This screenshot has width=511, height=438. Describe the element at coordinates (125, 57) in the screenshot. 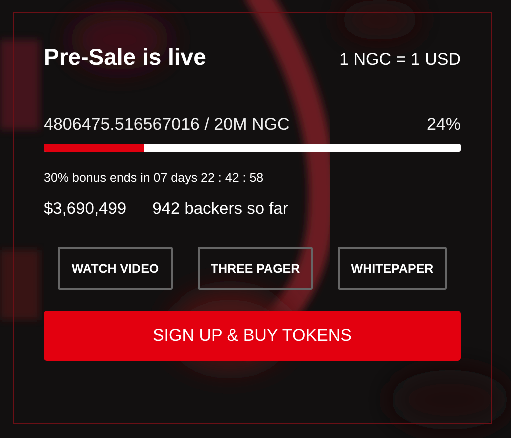

I see `title: Pre-Sale is live` at that location.